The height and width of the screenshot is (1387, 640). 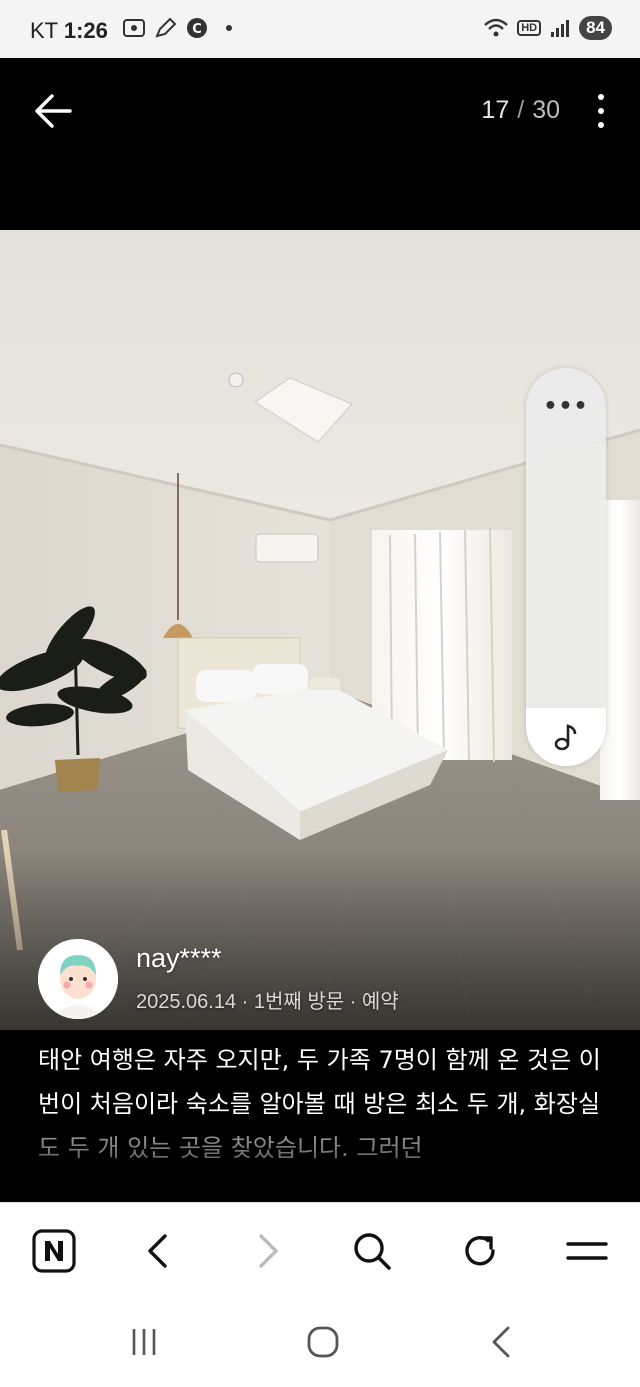 I want to click on photo-counter: 17/30, so click(x=520, y=110).